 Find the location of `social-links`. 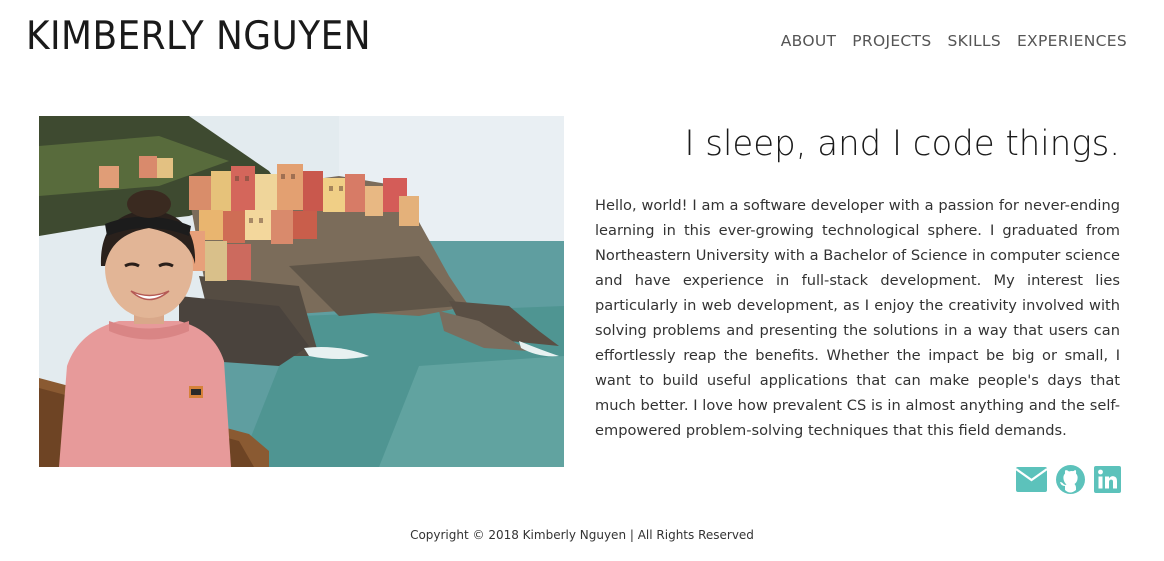

social-links is located at coordinates (1068, 479).